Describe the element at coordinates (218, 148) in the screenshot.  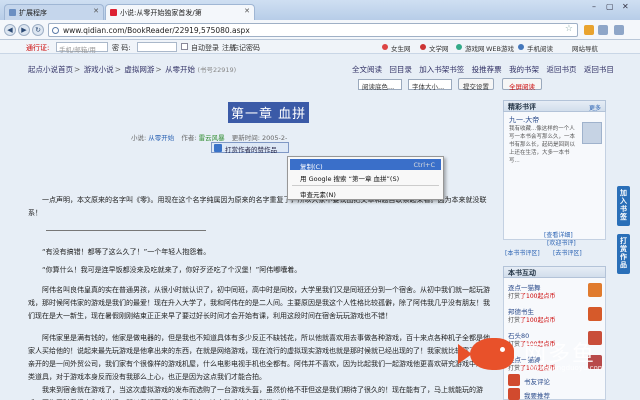
I see `gift-icon` at that location.